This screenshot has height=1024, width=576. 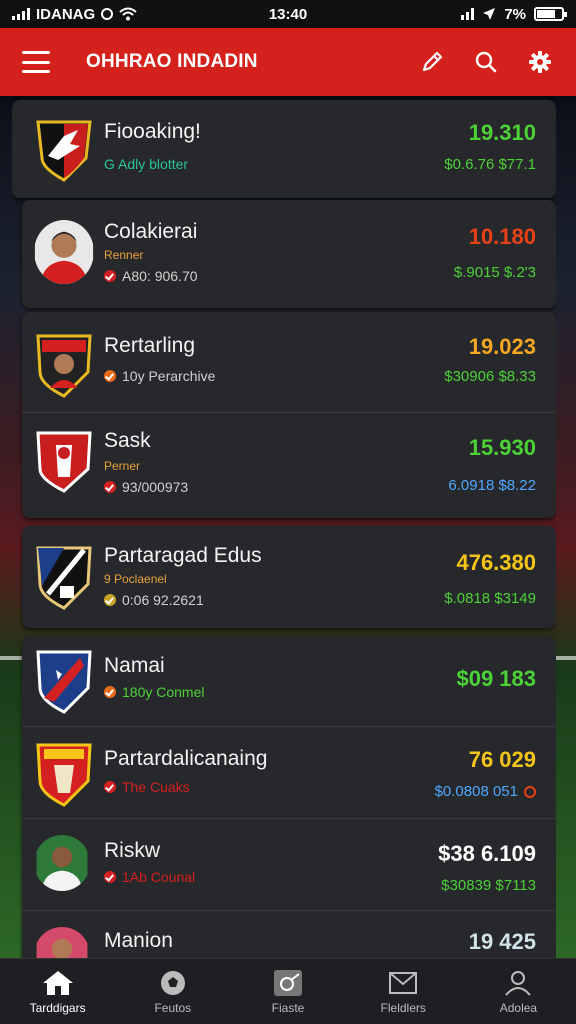 I want to click on row-value: 15.930, so click(x=502, y=447).